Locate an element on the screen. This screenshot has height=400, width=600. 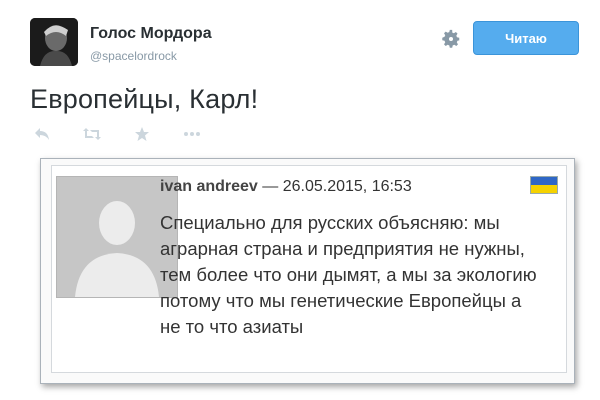
reply-icon is located at coordinates (42, 134).